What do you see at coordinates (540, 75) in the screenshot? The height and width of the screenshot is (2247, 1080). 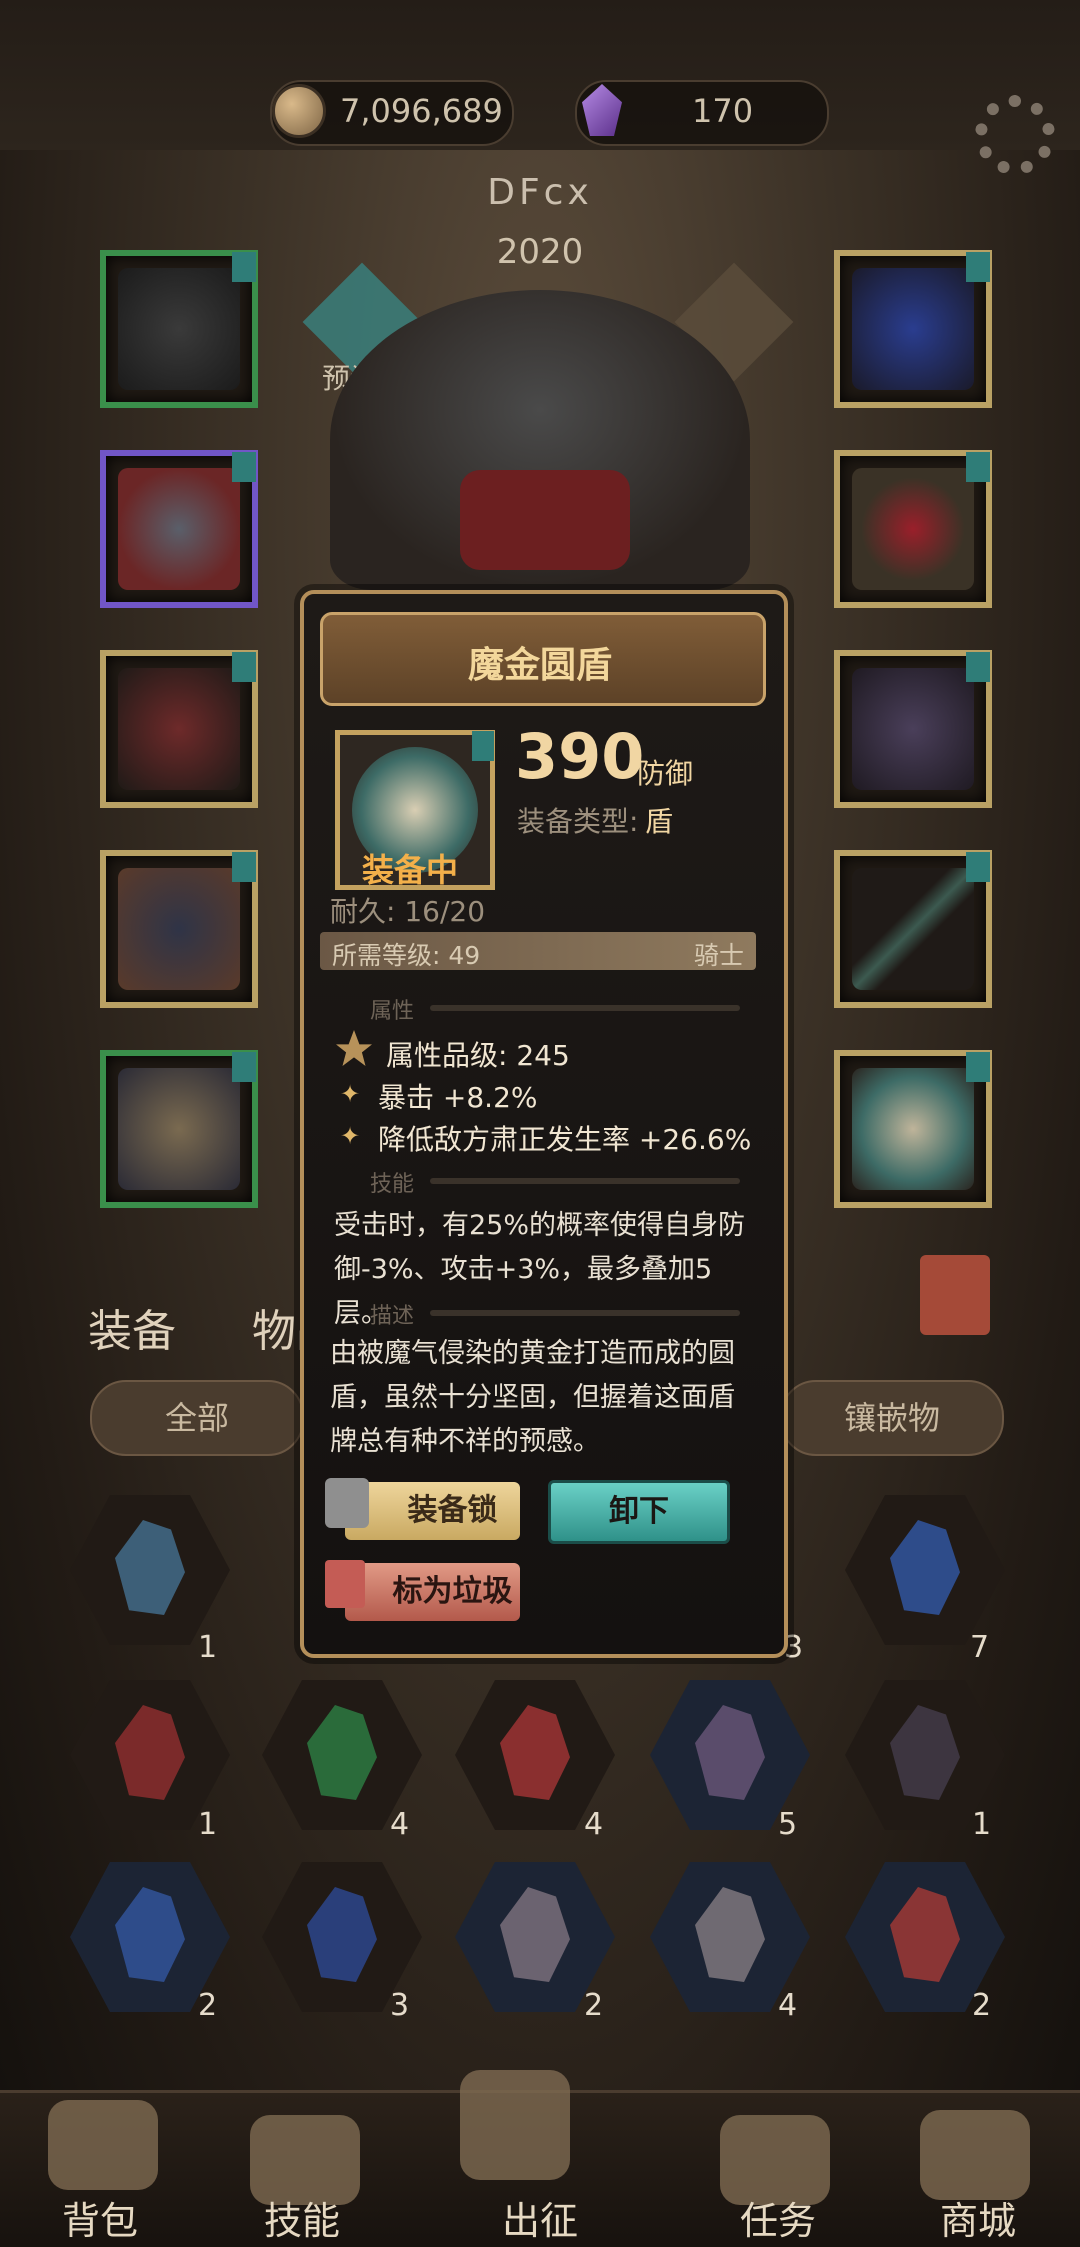 I see `top-bar` at bounding box center [540, 75].